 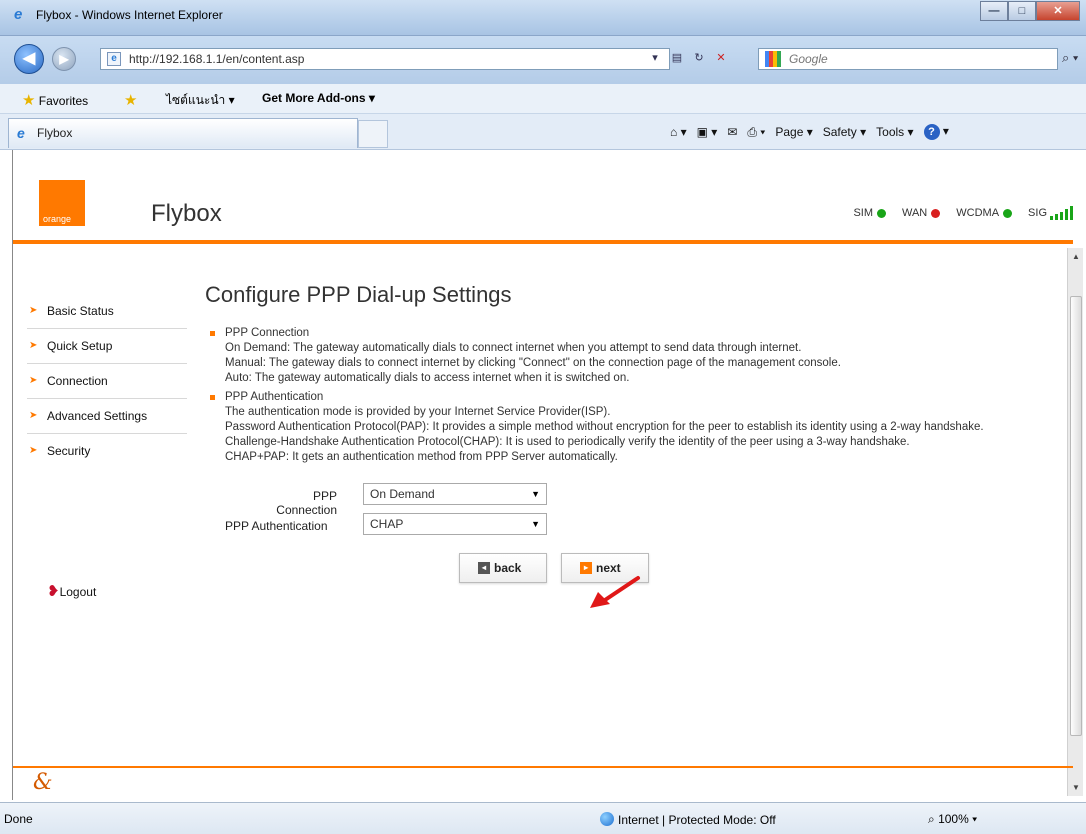 I want to click on back-button: ◂ back, so click(x=503, y=568).